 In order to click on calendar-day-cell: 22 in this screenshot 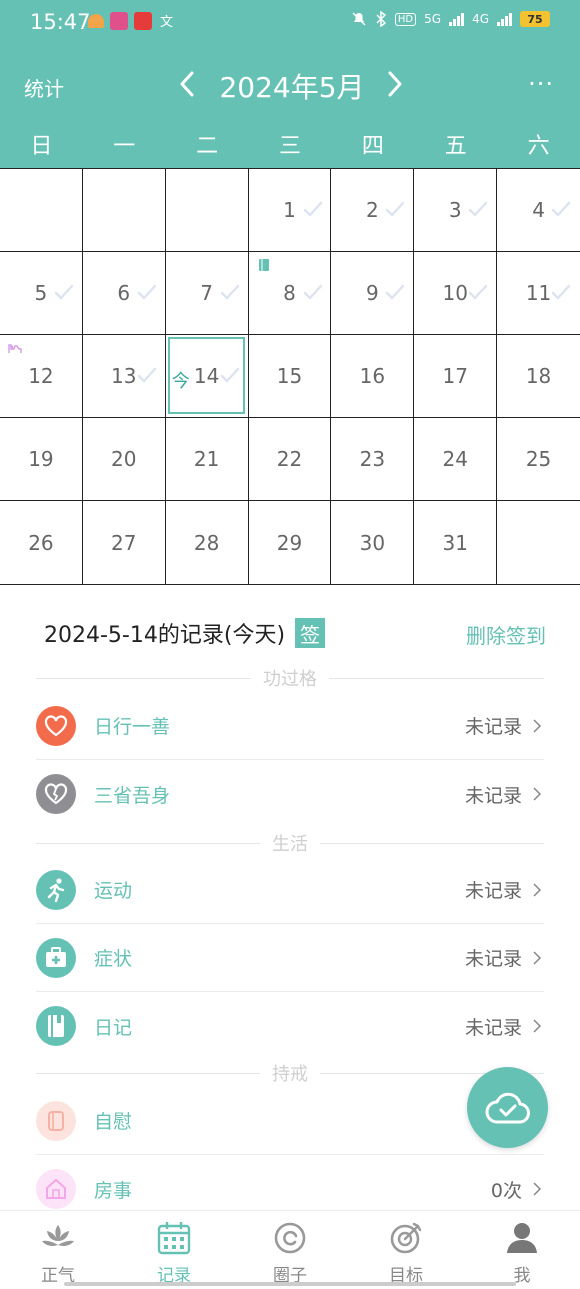, I will do `click(290, 459)`.